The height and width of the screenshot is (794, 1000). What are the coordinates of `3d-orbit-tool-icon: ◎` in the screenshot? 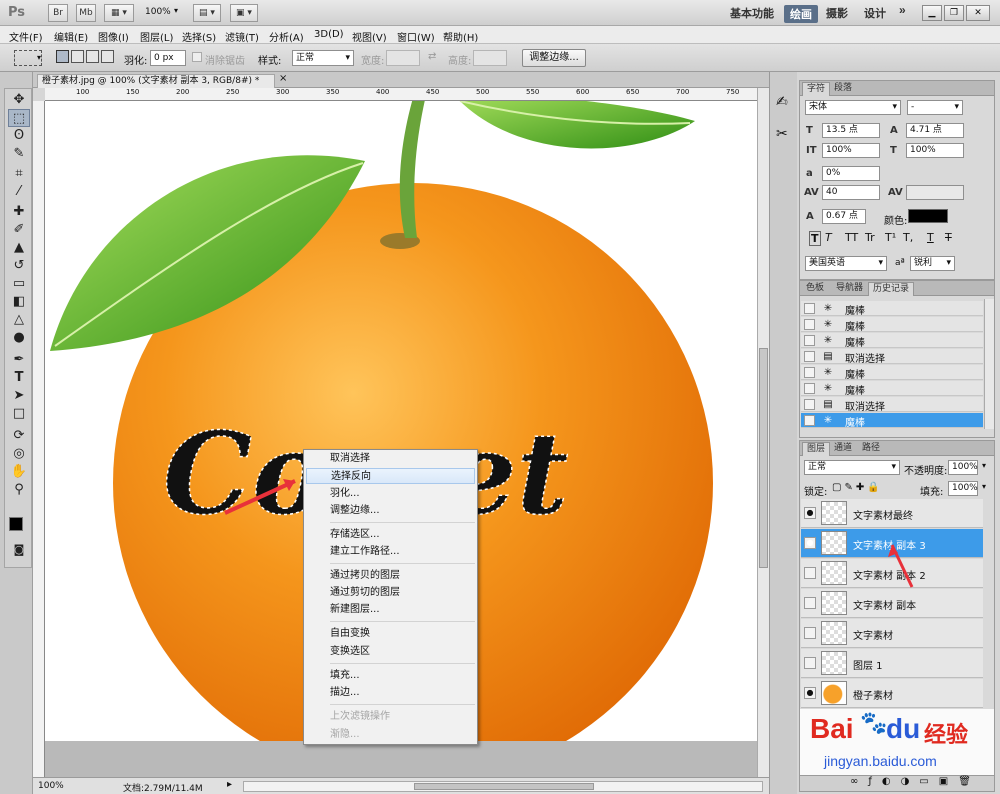 It's located at (19, 454).